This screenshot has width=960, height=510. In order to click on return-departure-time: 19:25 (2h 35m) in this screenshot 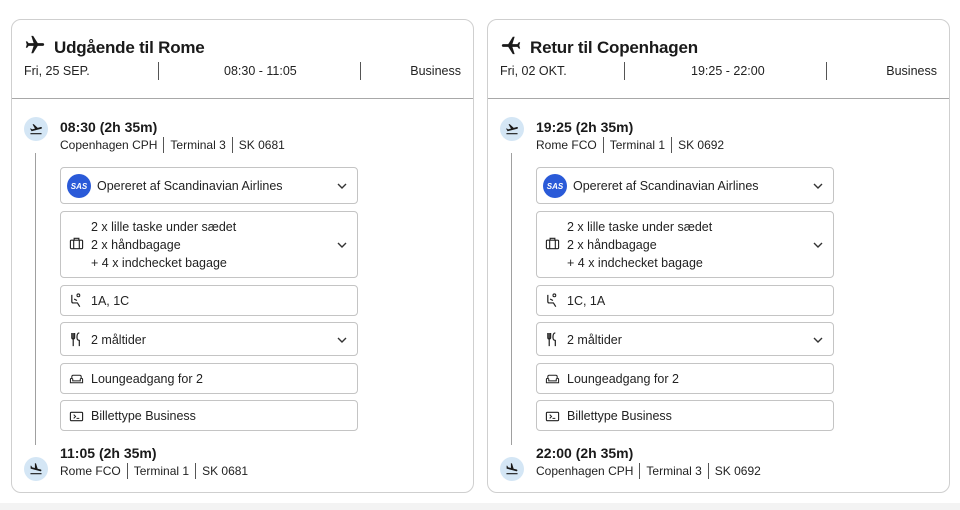, I will do `click(585, 127)`.